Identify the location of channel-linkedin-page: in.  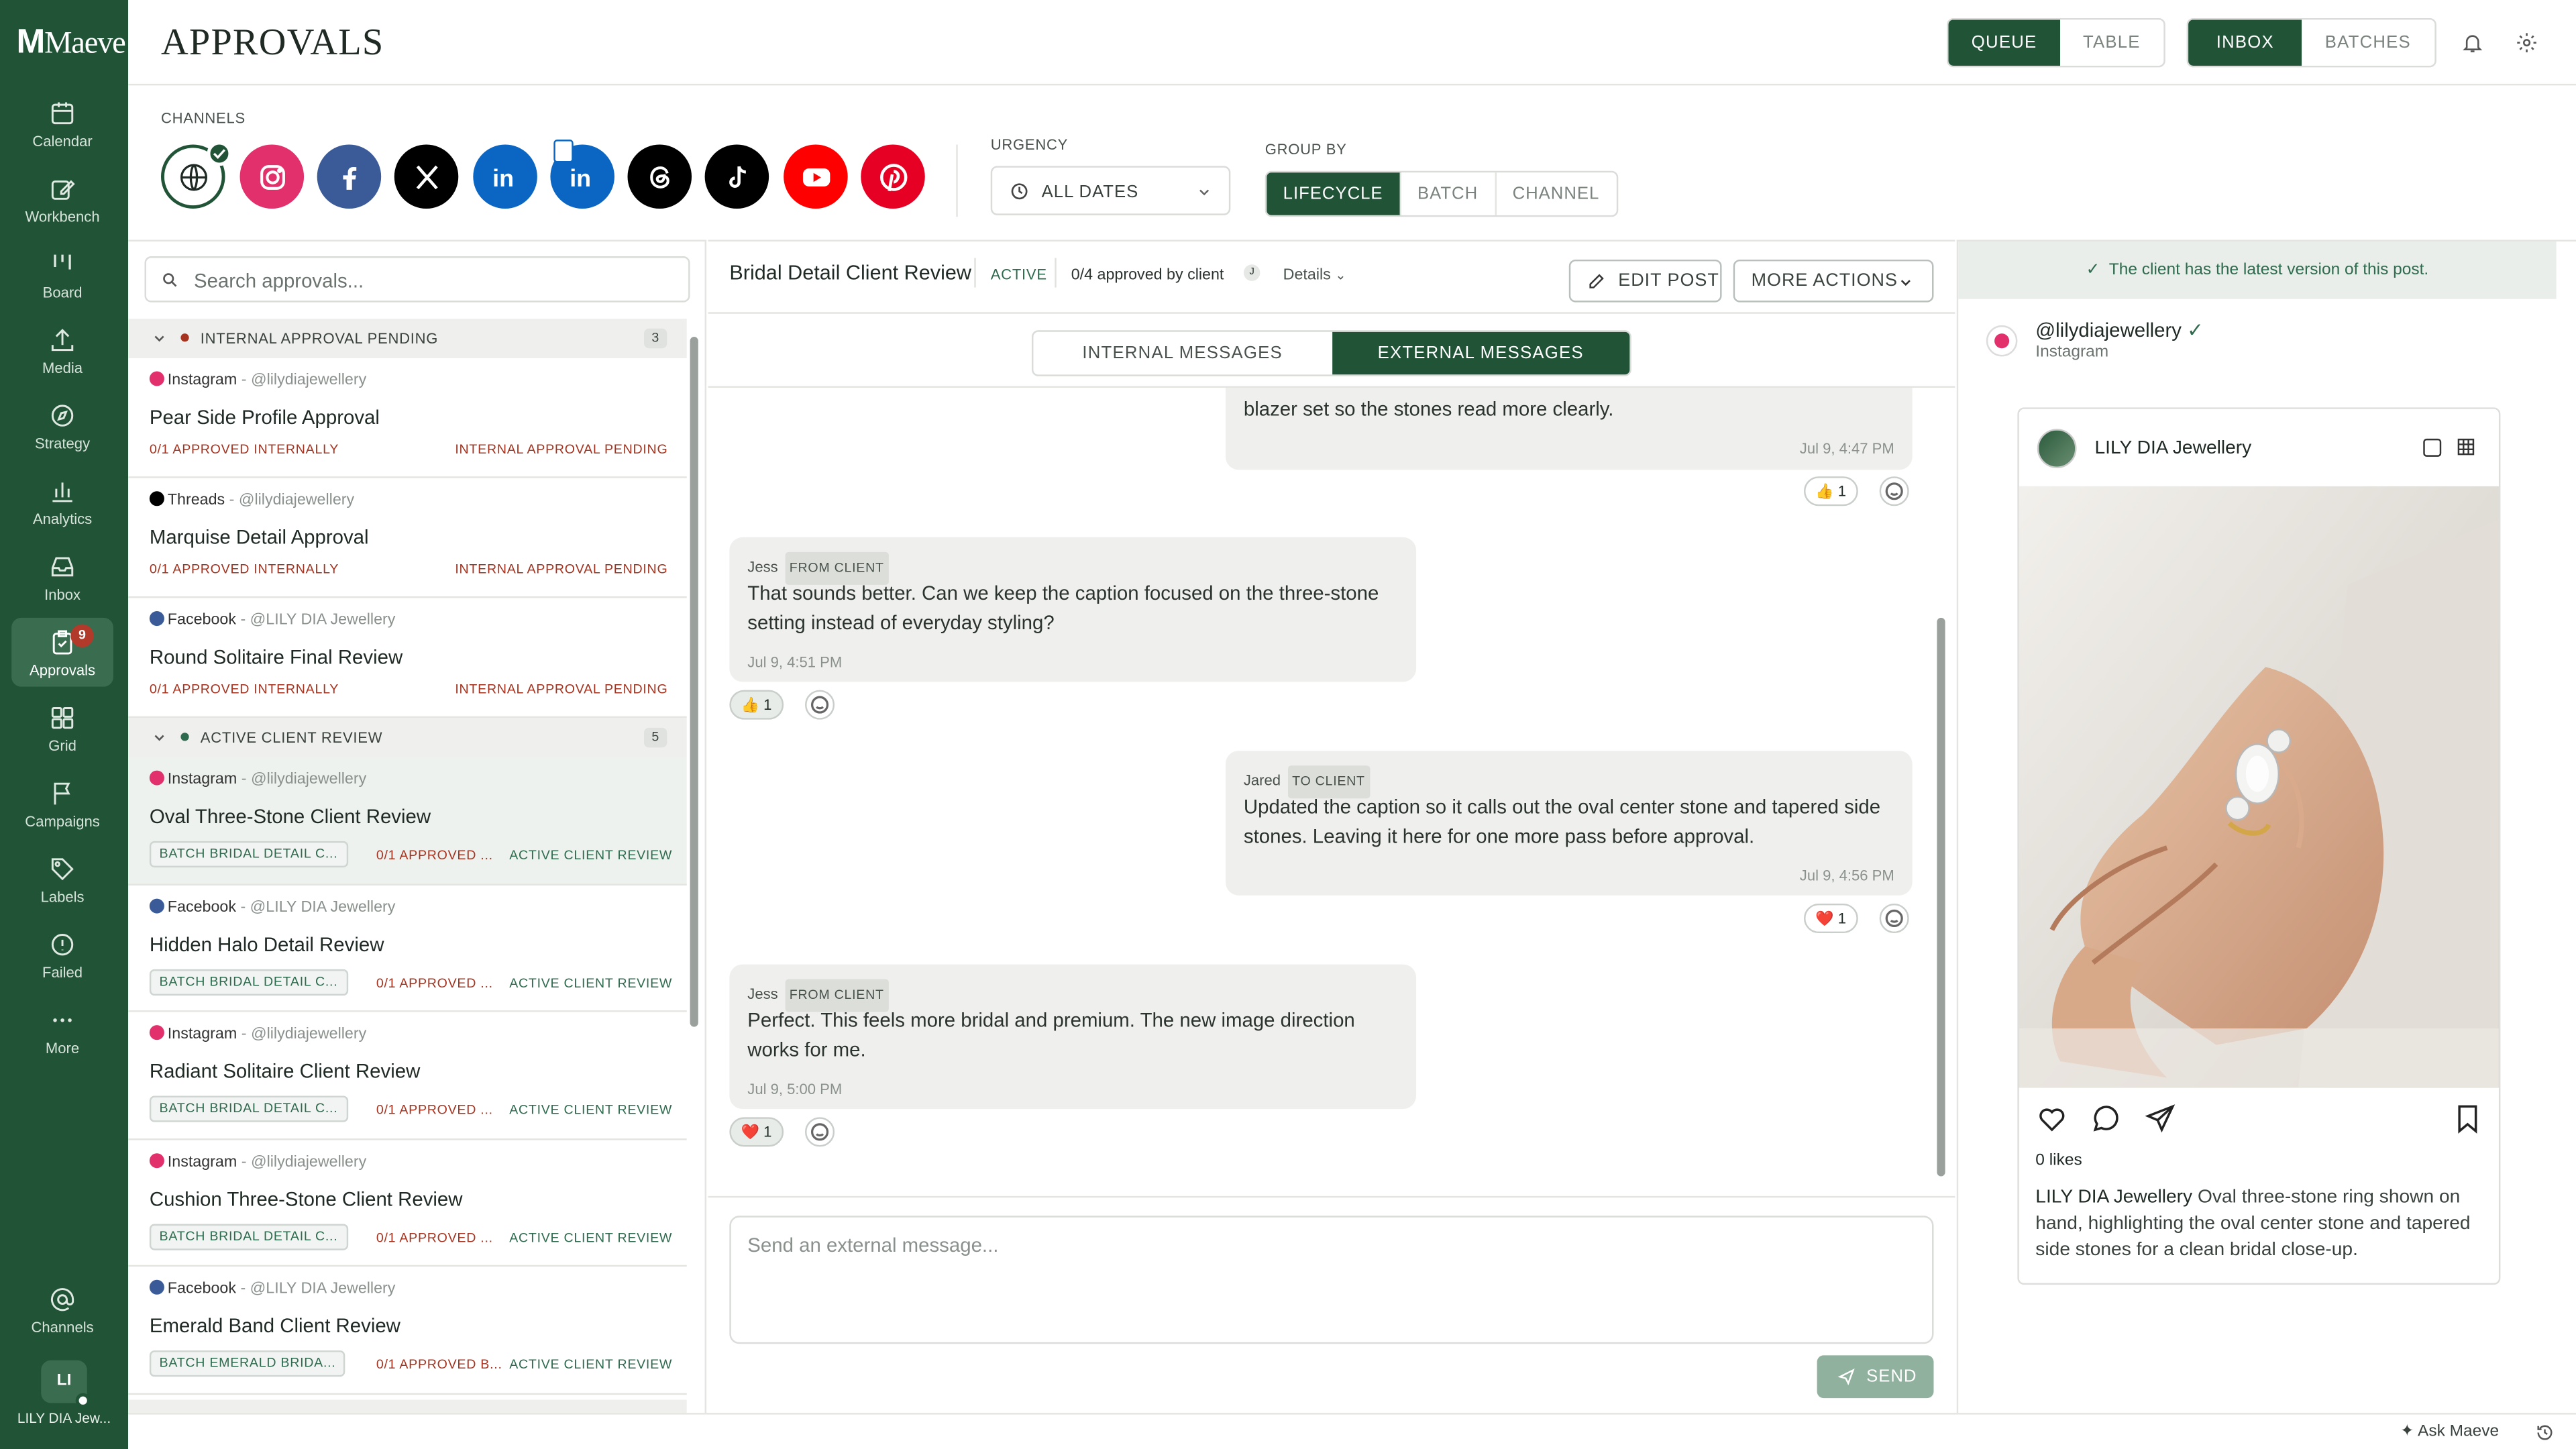
(582, 174).